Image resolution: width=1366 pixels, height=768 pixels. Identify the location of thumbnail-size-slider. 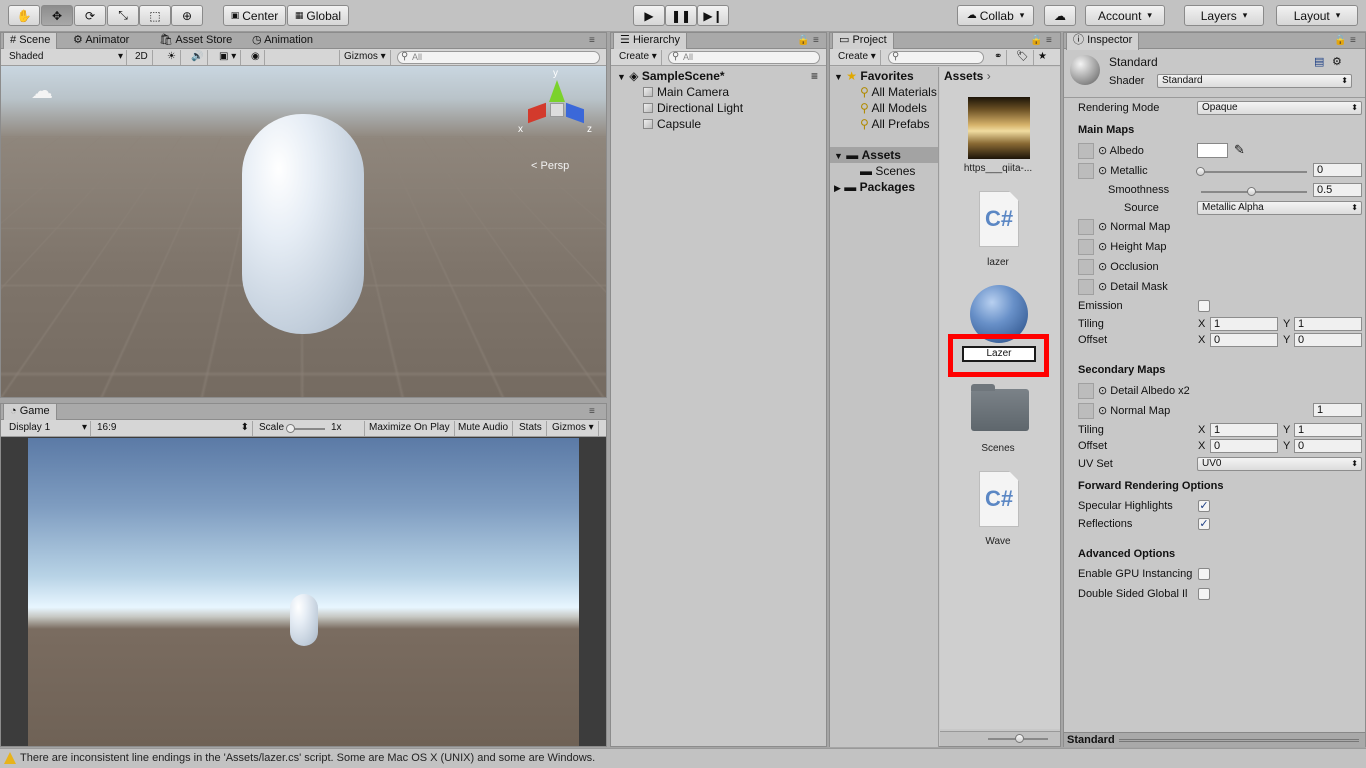
(1019, 738).